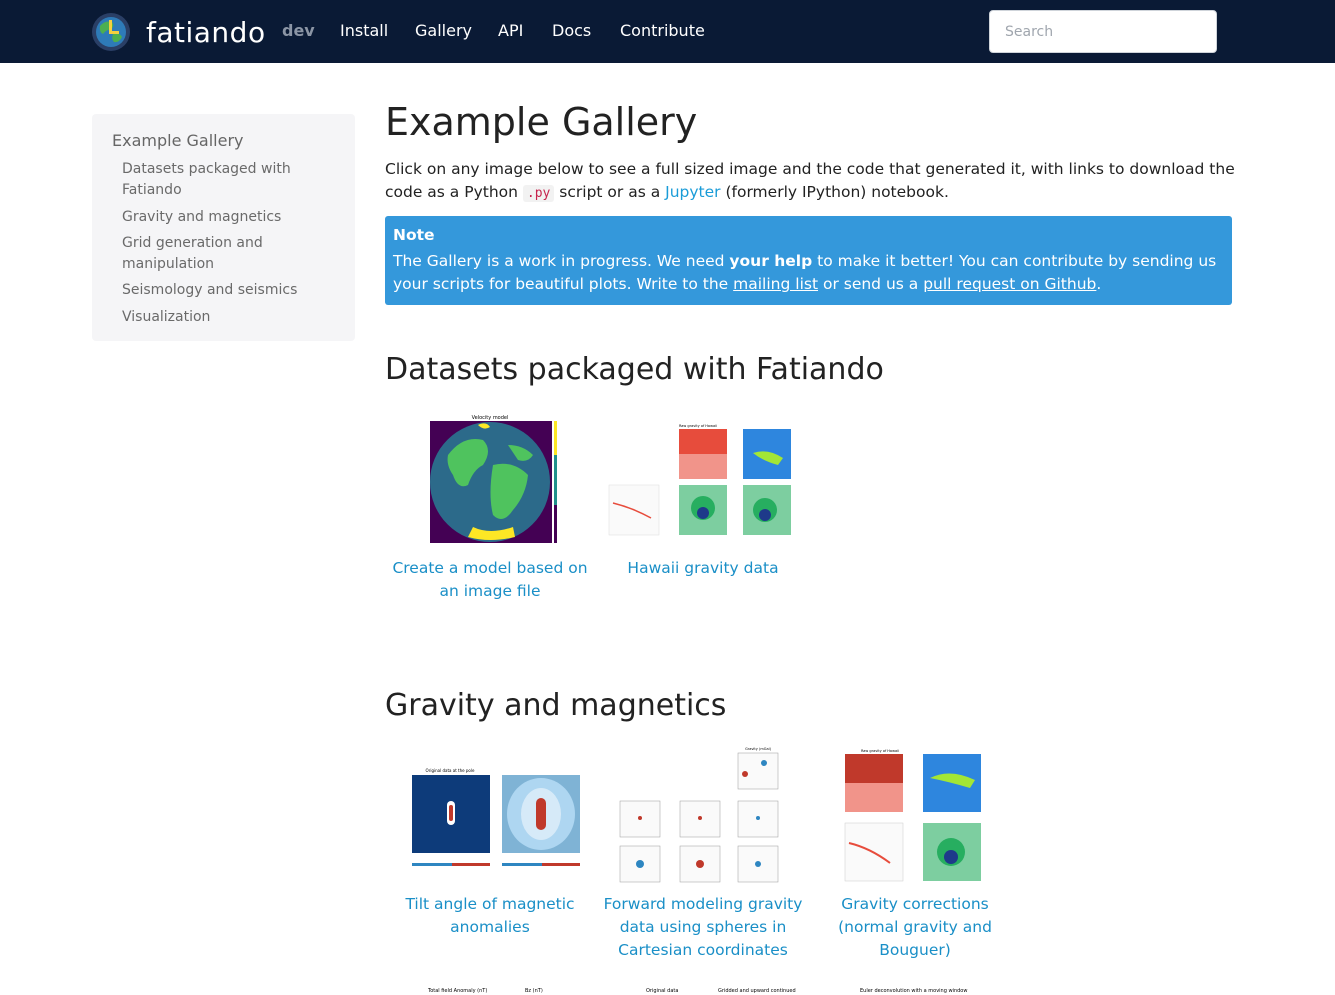  Describe the element at coordinates (111, 32) in the screenshot. I see `fatiando-logo-icon` at that location.